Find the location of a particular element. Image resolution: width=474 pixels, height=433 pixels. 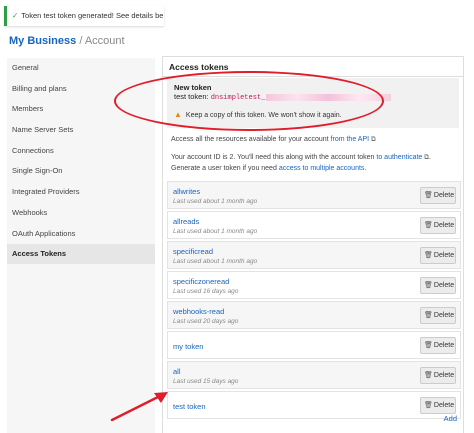

sidebar-item-oauth-applications: OAuth Applications is located at coordinates (81, 234).